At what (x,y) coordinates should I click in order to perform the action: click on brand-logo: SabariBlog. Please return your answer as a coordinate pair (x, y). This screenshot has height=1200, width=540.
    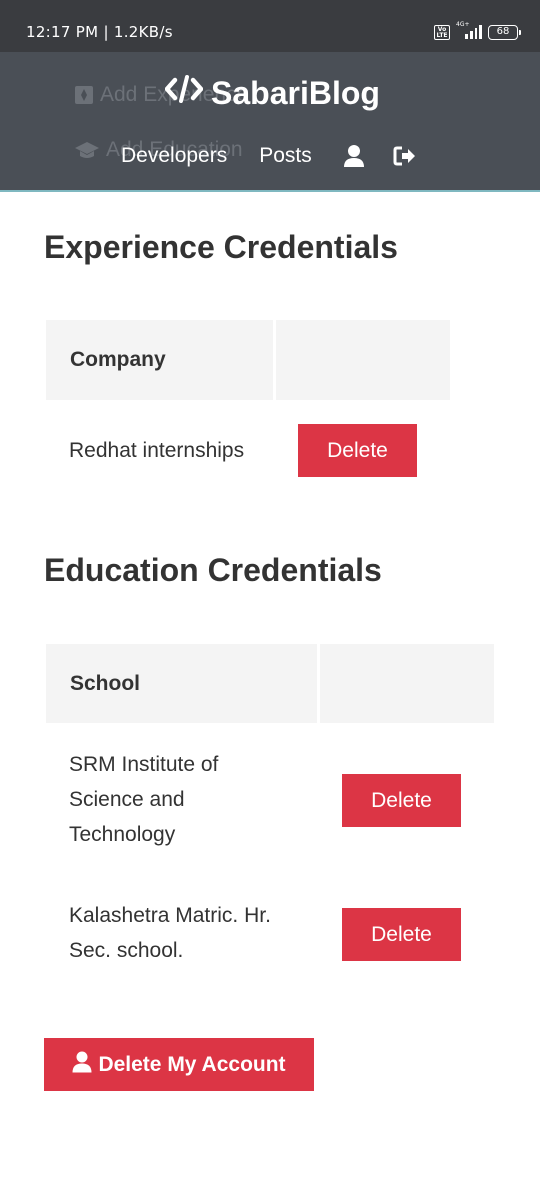
    Looking at the image, I should click on (272, 93).